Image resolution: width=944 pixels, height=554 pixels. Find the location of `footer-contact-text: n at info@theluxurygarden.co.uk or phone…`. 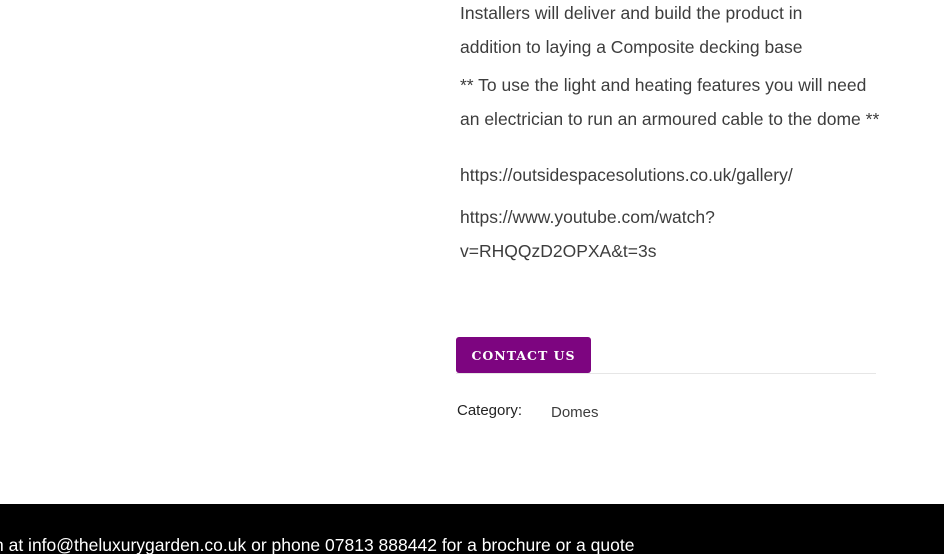

footer-contact-text: n at info@theluxurygarden.co.uk or phone… is located at coordinates (317, 544).